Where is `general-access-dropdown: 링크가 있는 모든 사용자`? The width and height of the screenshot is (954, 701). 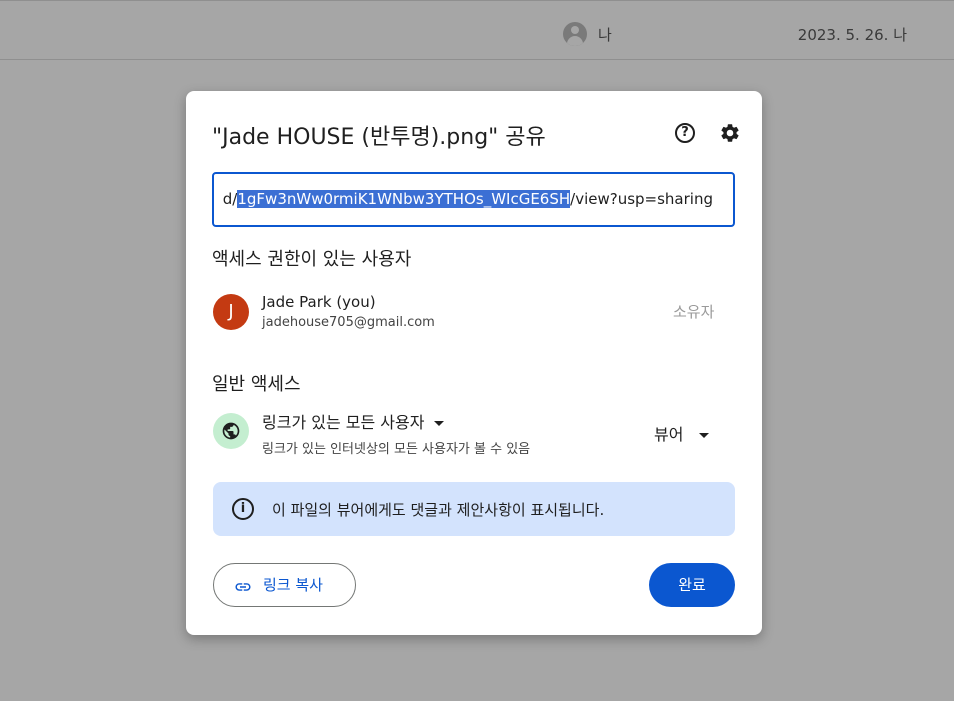 general-access-dropdown: 링크가 있는 모든 사용자 is located at coordinates (353, 421).